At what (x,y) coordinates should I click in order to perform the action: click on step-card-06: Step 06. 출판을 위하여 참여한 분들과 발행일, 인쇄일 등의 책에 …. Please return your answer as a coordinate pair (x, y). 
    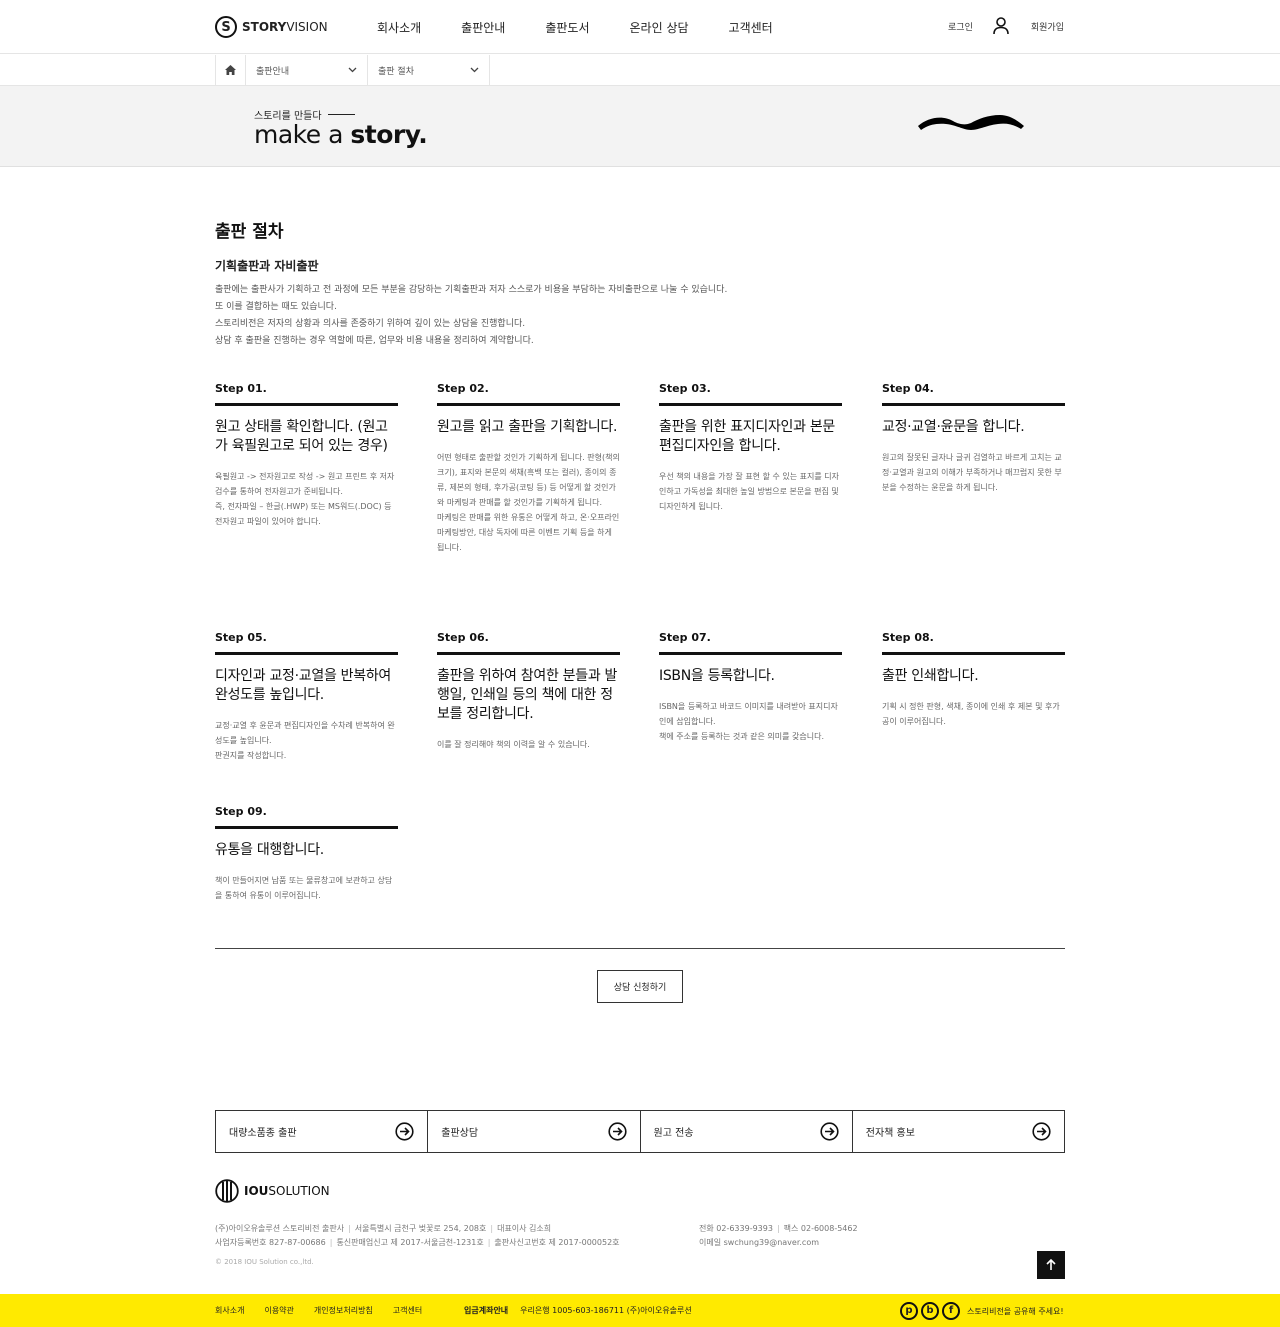
    Looking at the image, I should click on (528, 691).